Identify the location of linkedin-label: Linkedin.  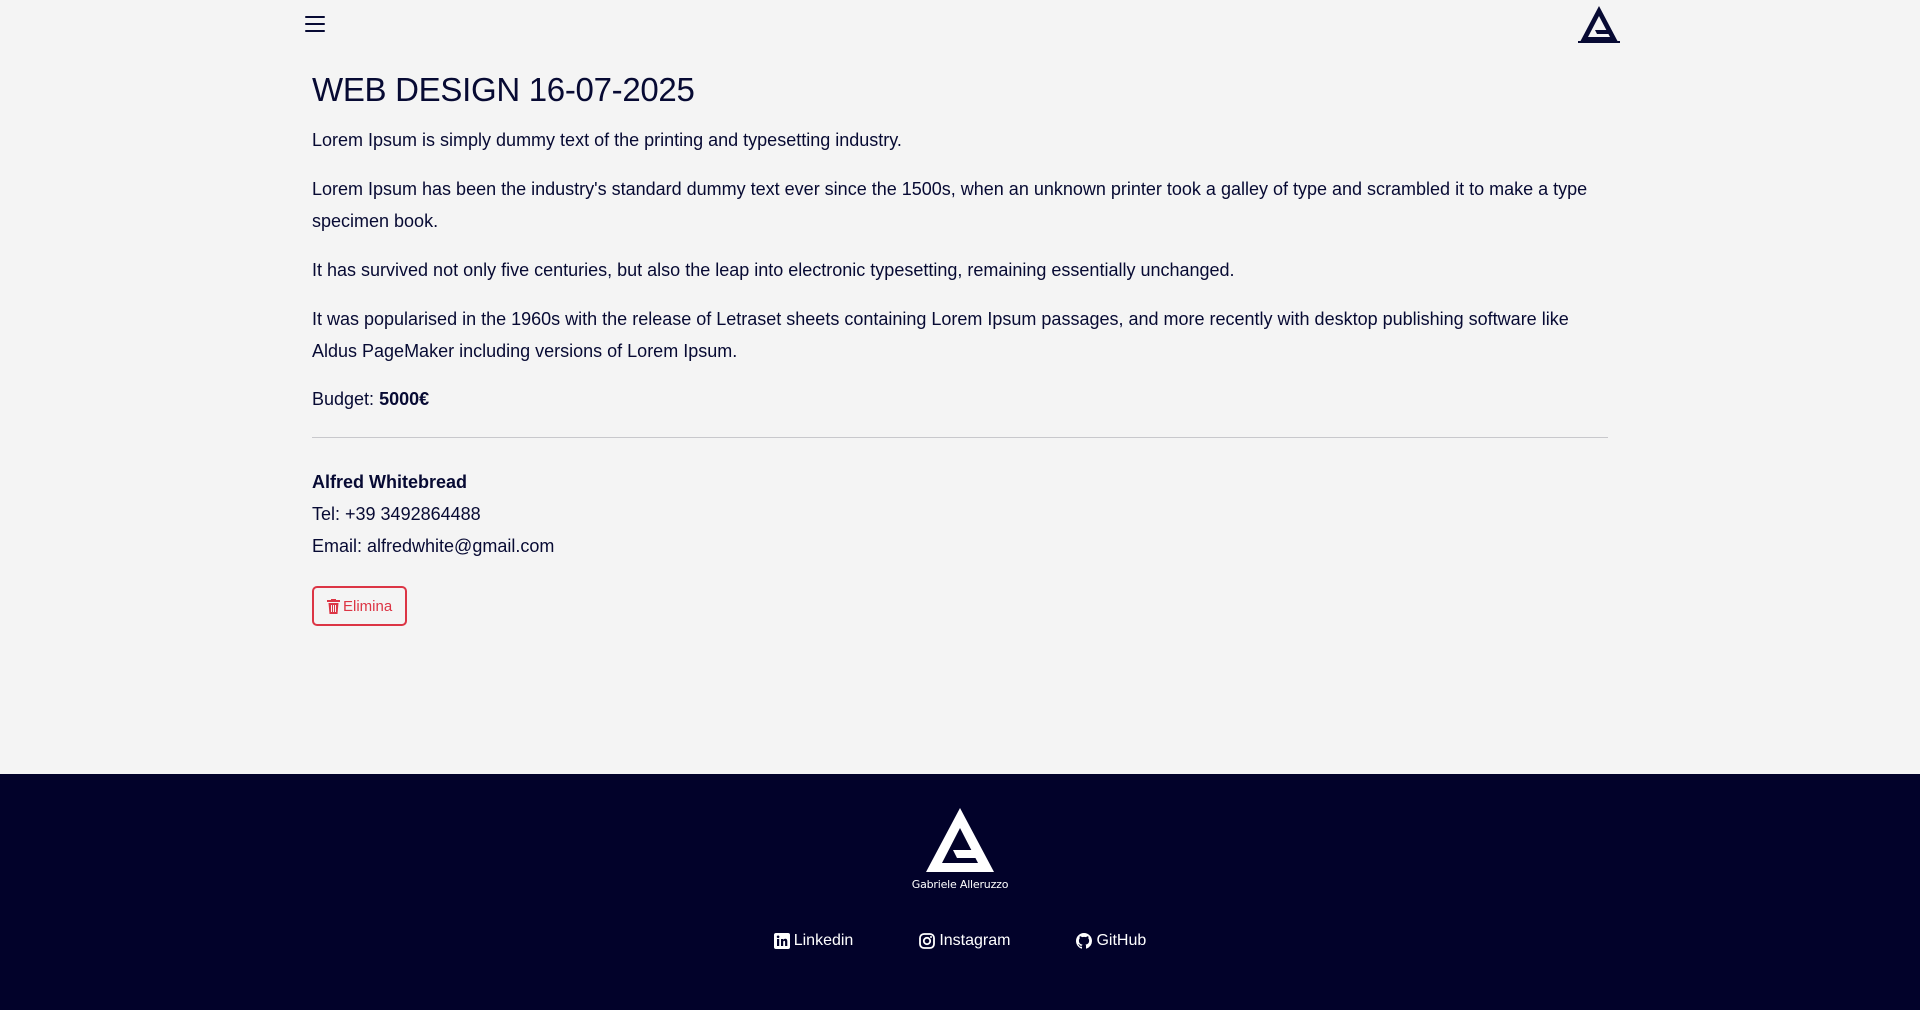
(823, 940).